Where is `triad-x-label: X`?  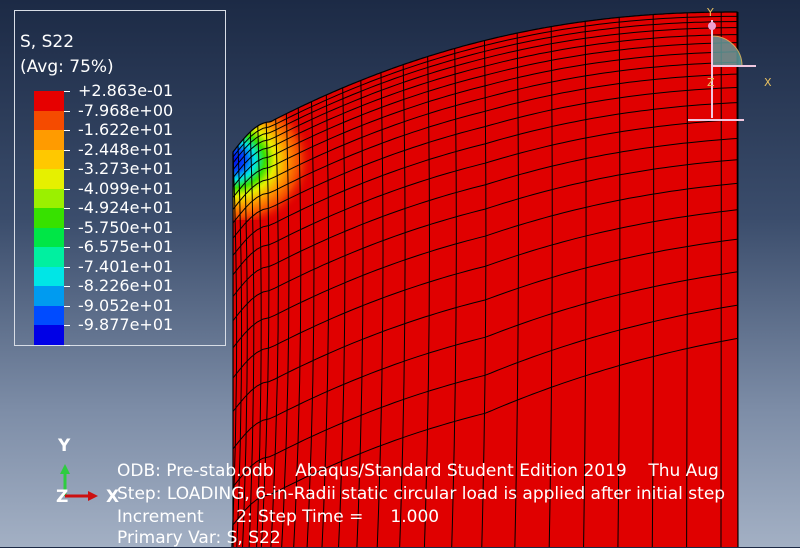 triad-x-label: X is located at coordinates (112, 497).